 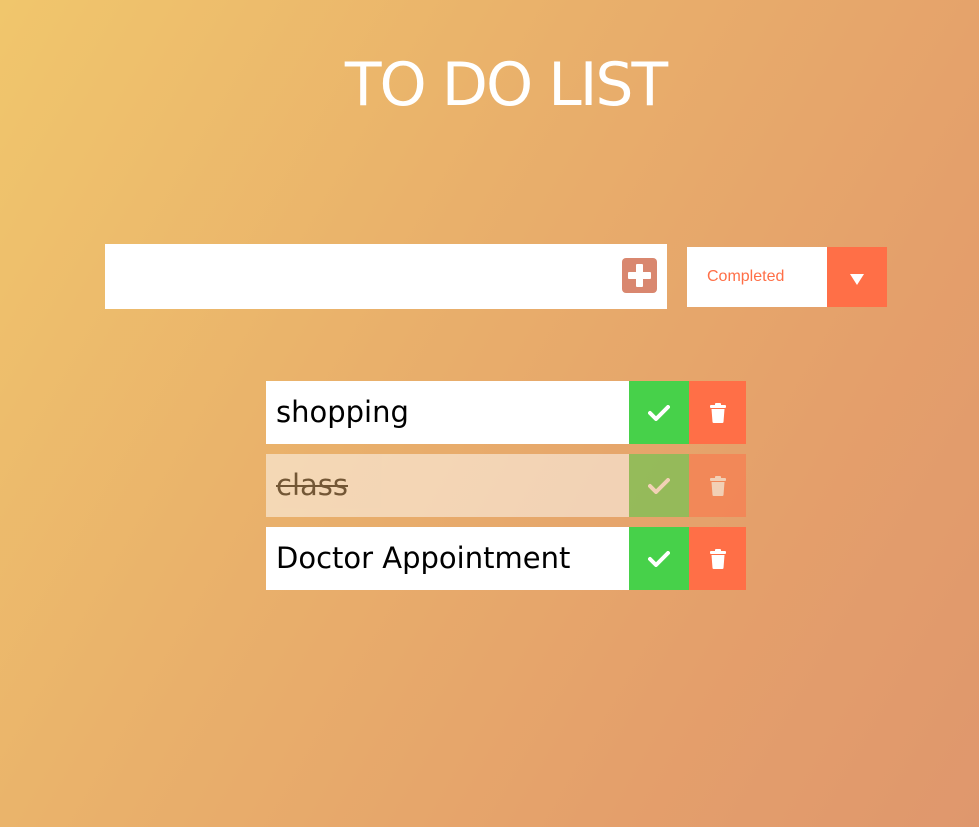 I want to click on filter-dropdown-button, so click(x=857, y=277).